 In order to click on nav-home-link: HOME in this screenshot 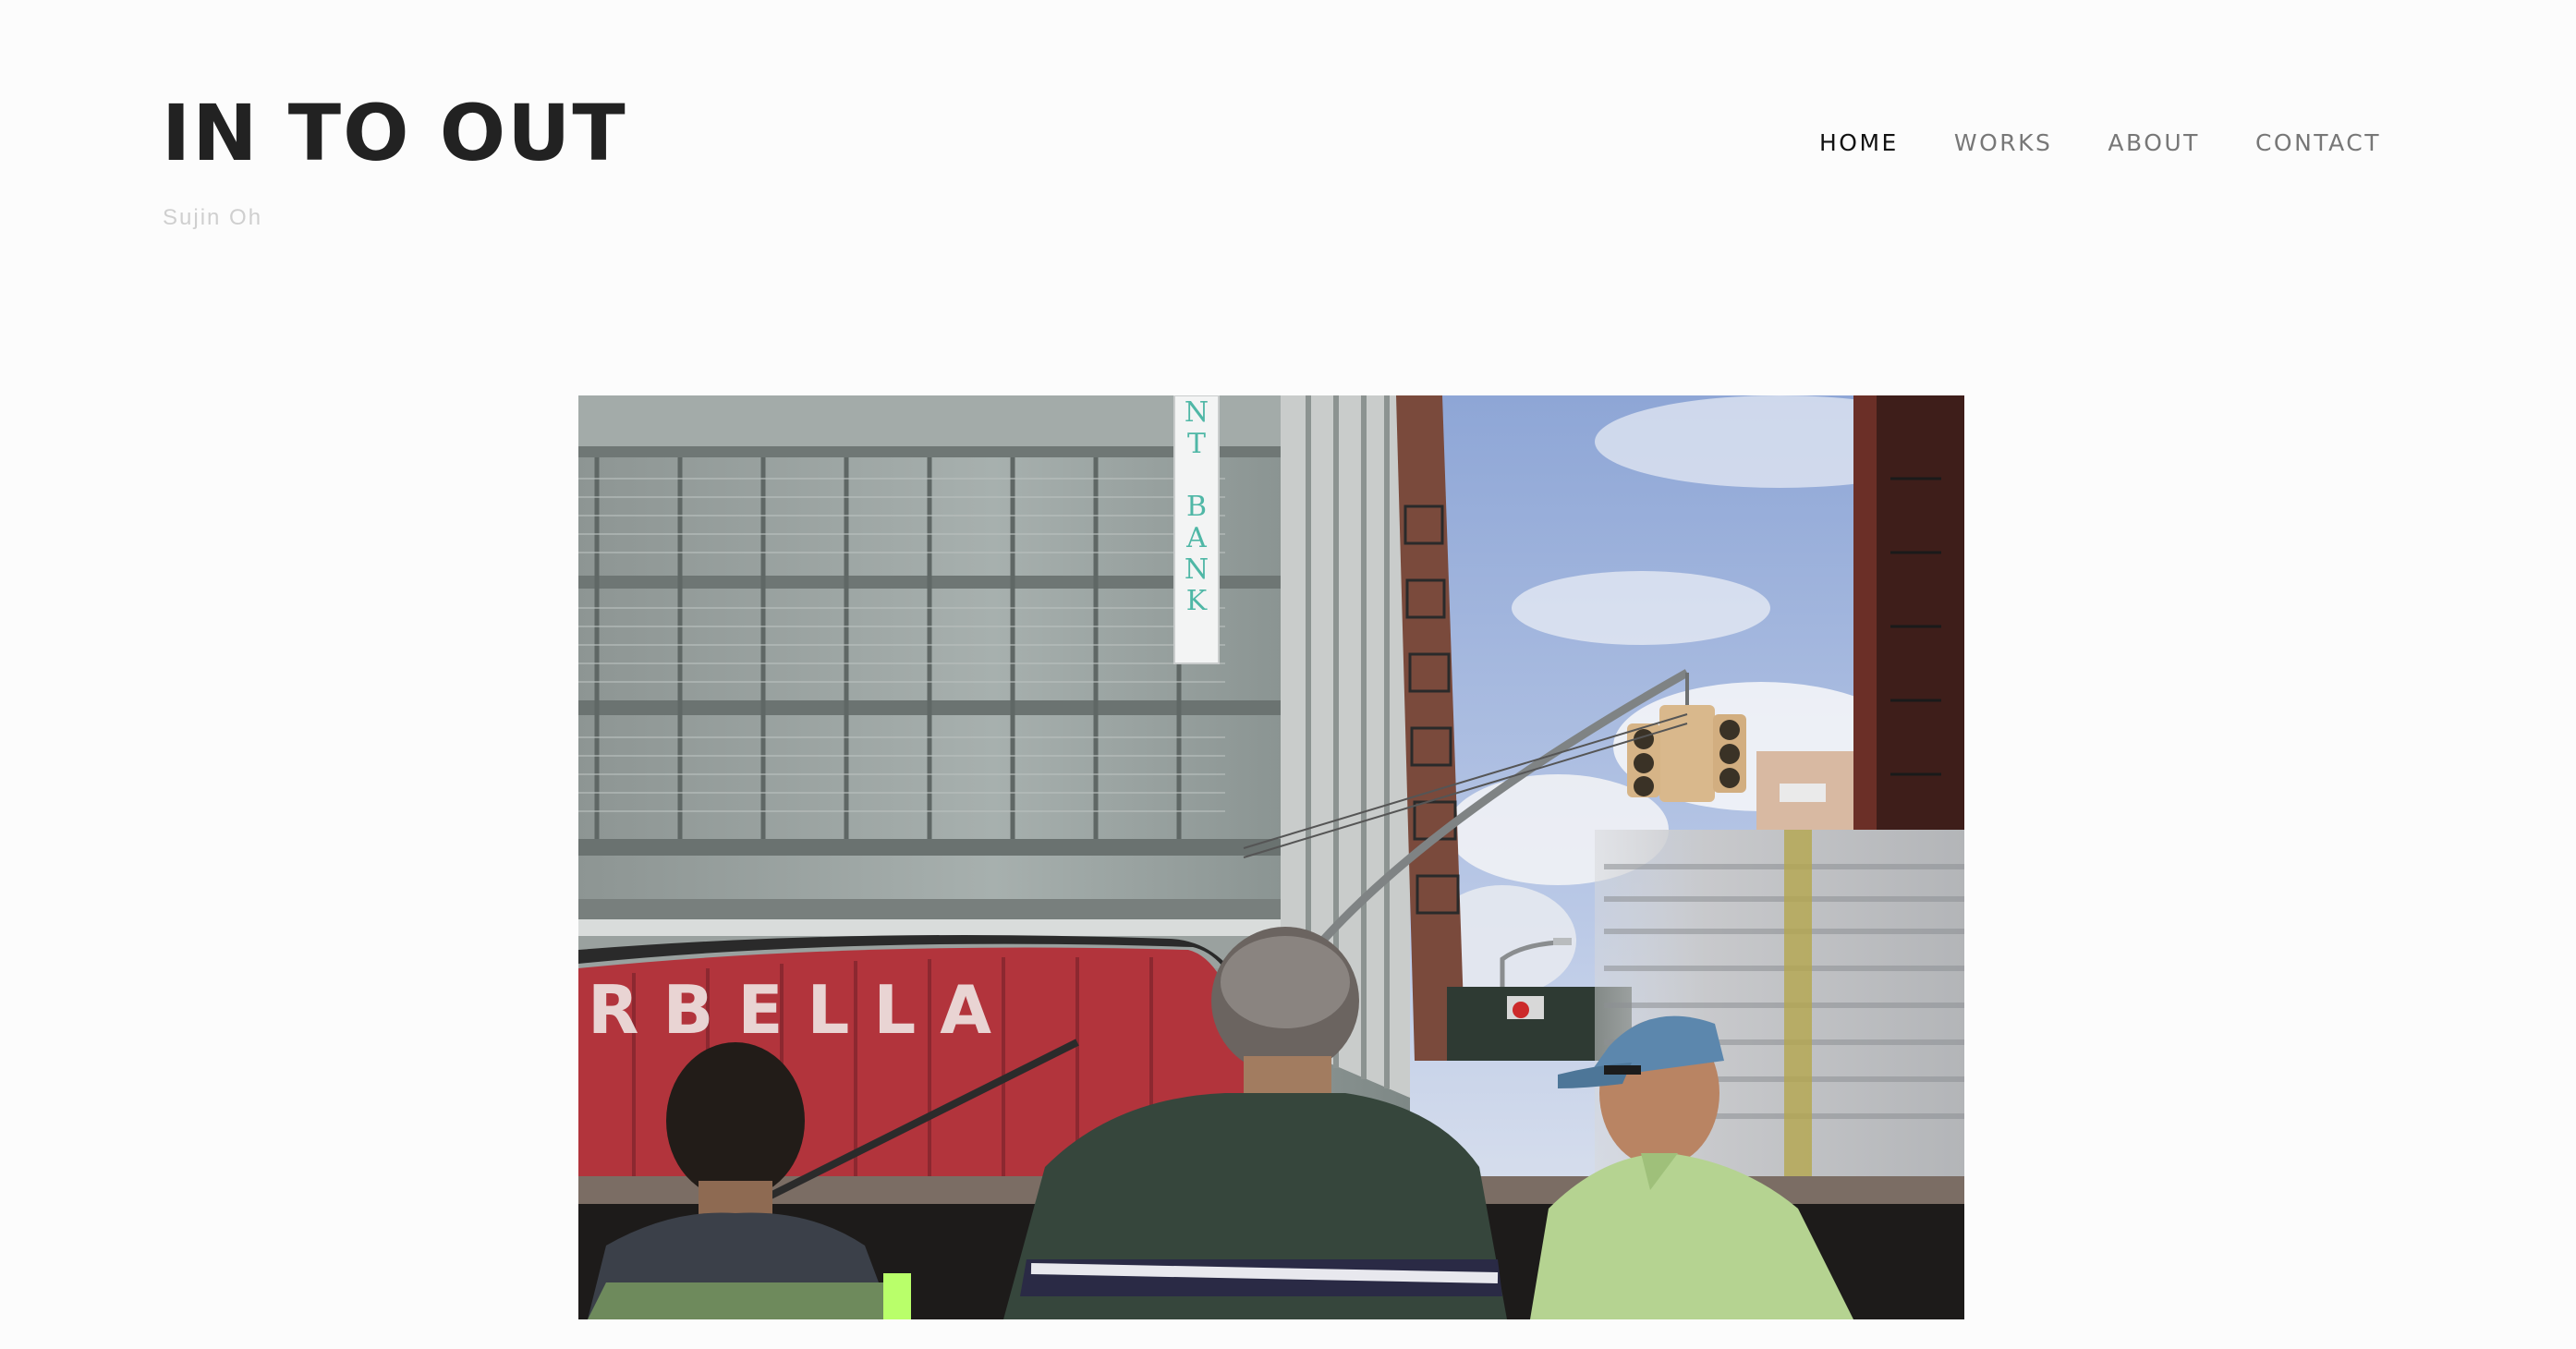, I will do `click(1859, 142)`.